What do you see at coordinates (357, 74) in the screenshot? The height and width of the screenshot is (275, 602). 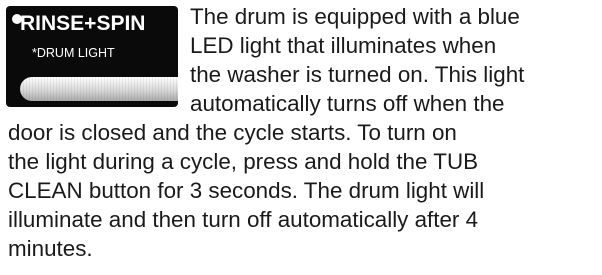 I see `paragraph-line: the washer is turned on. This light` at bounding box center [357, 74].